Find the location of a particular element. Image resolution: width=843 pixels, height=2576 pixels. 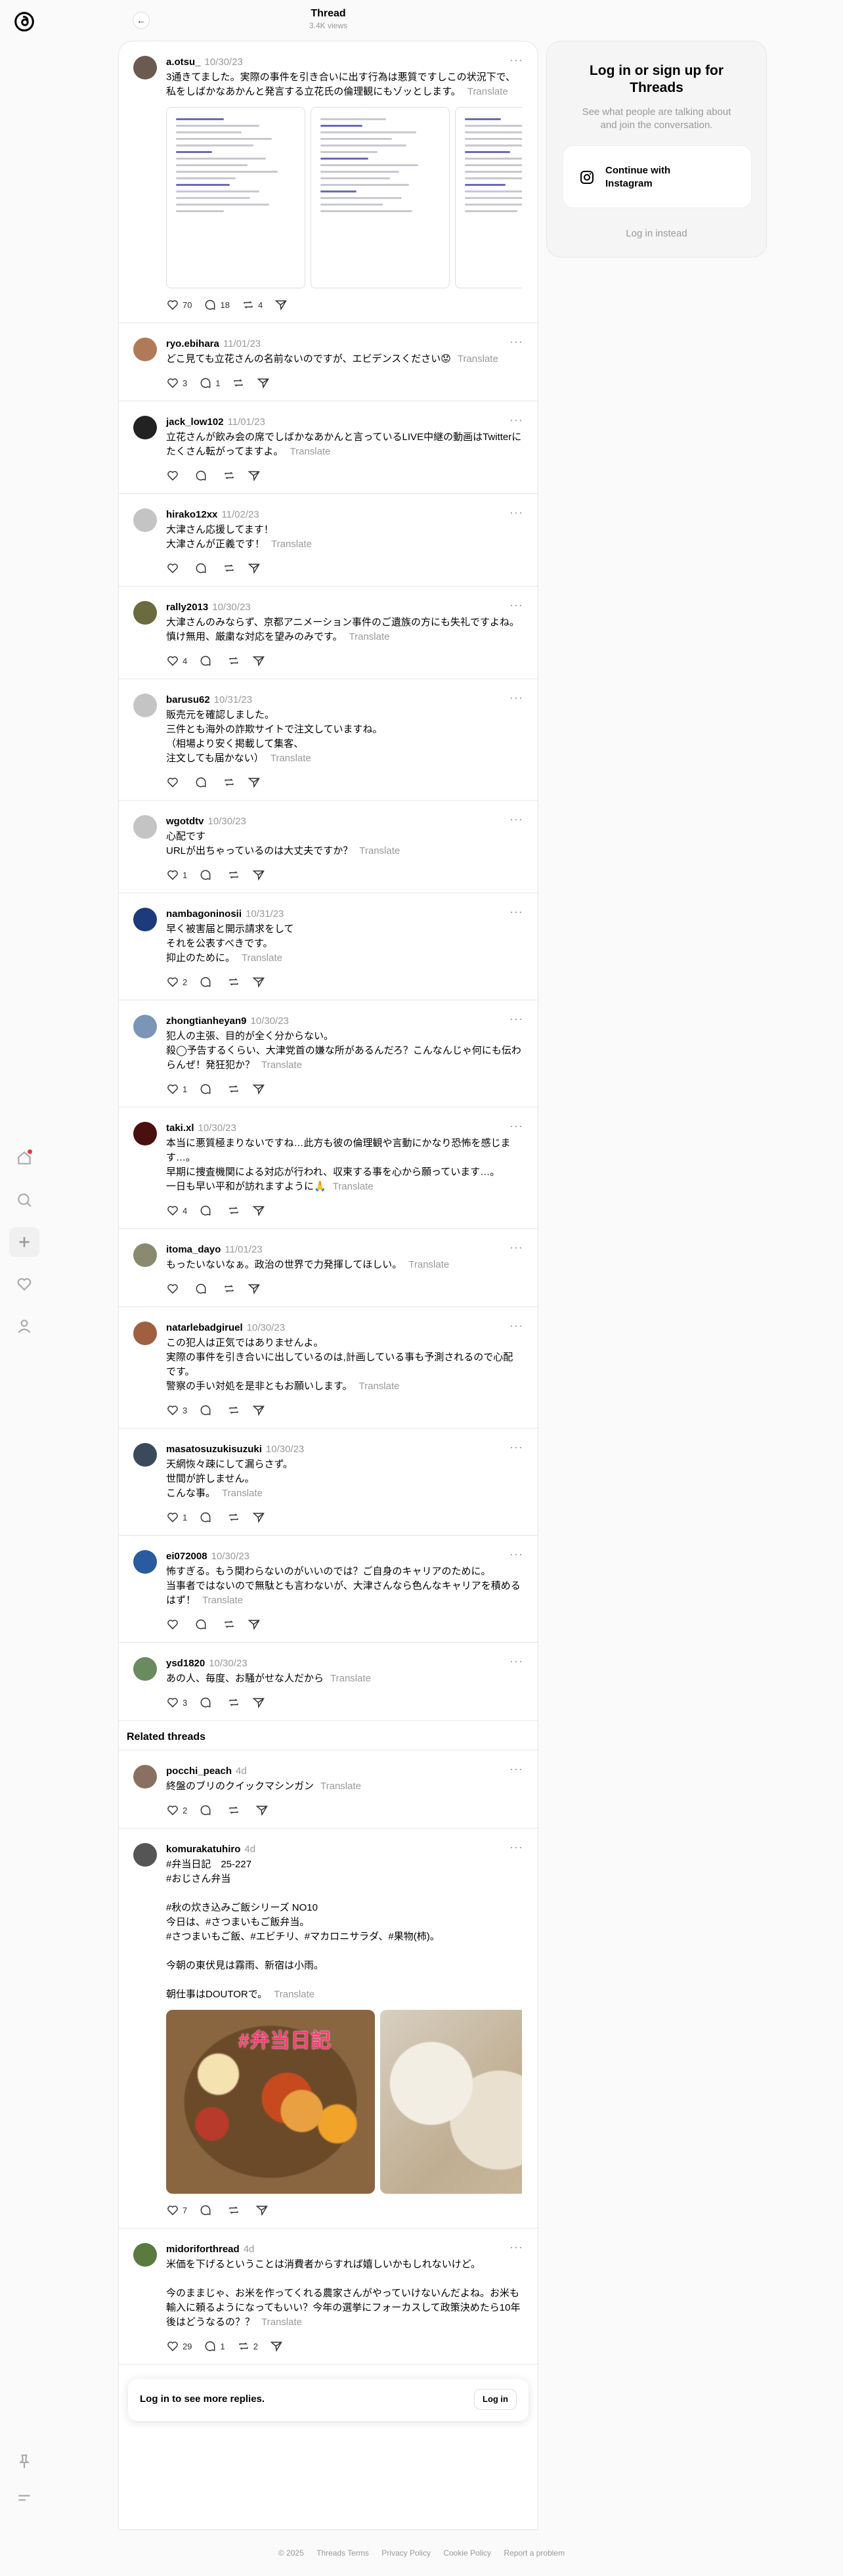

username: ryo.ebihara is located at coordinates (192, 343).